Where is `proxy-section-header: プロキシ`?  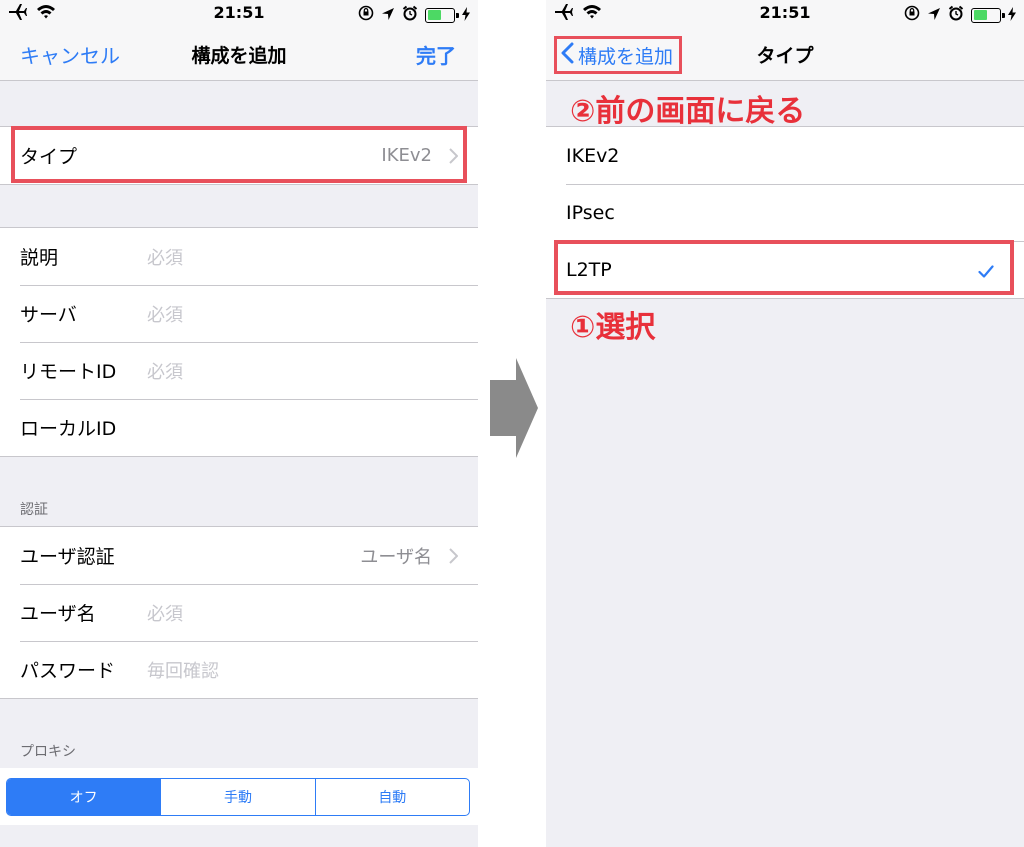 proxy-section-header: プロキシ is located at coordinates (48, 752).